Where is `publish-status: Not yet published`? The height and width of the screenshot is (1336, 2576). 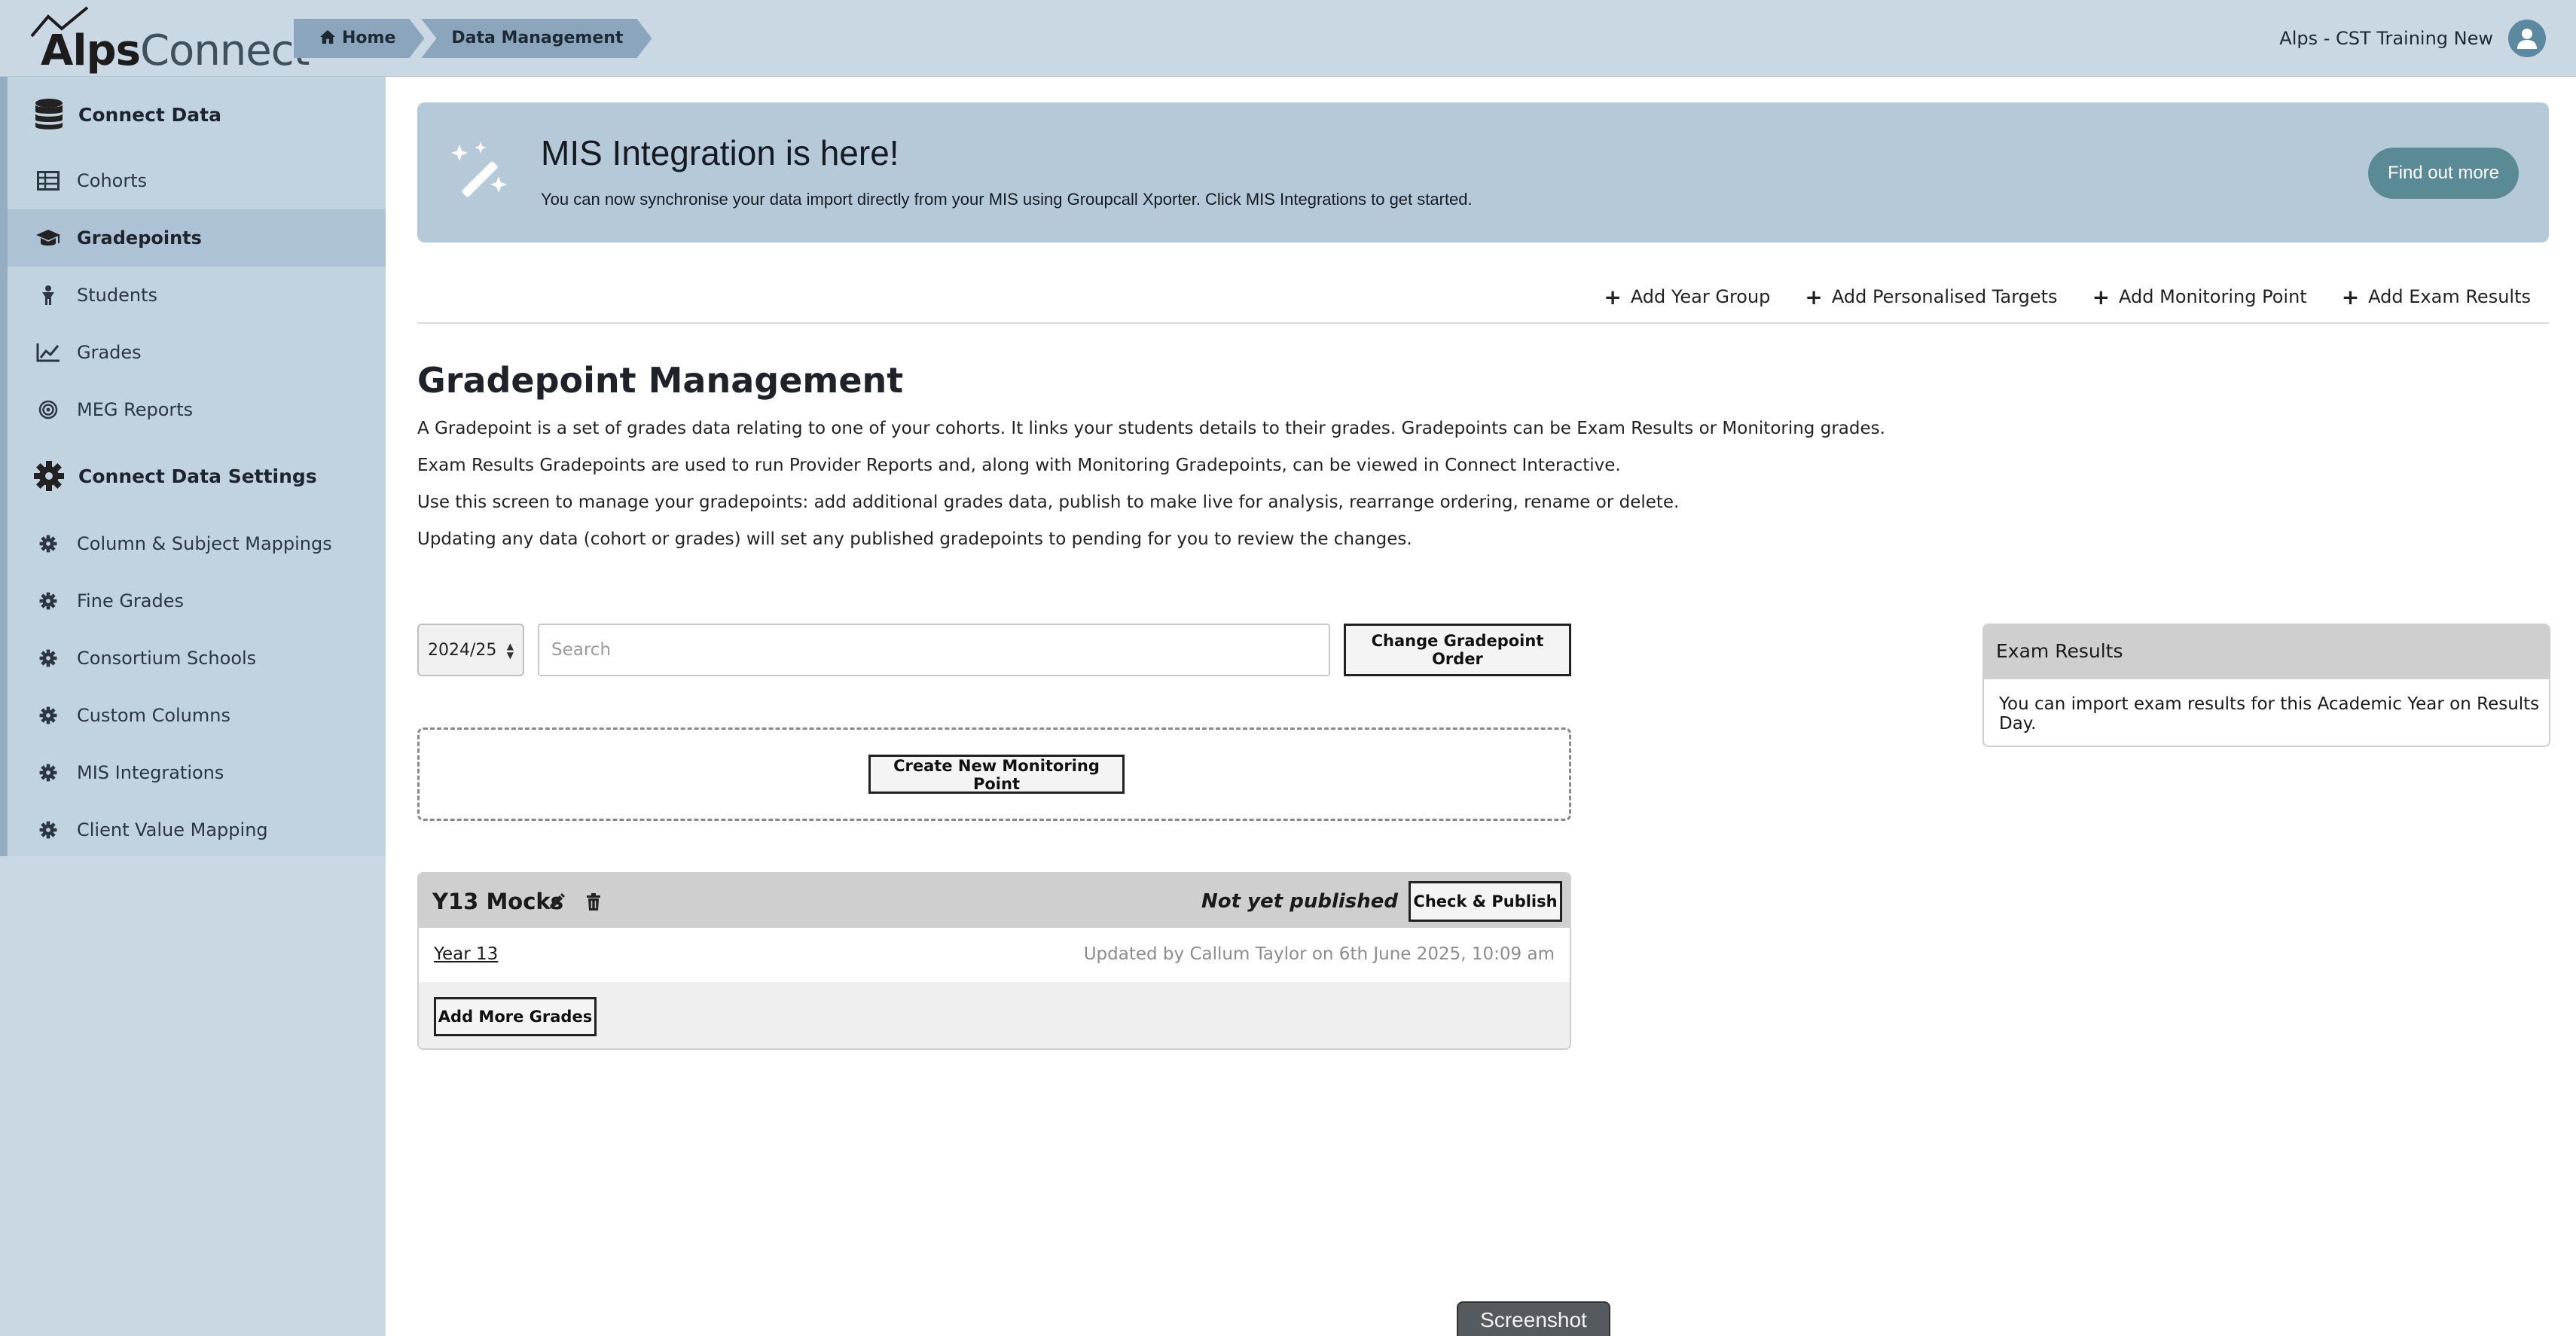 publish-status: Not yet published is located at coordinates (1300, 901).